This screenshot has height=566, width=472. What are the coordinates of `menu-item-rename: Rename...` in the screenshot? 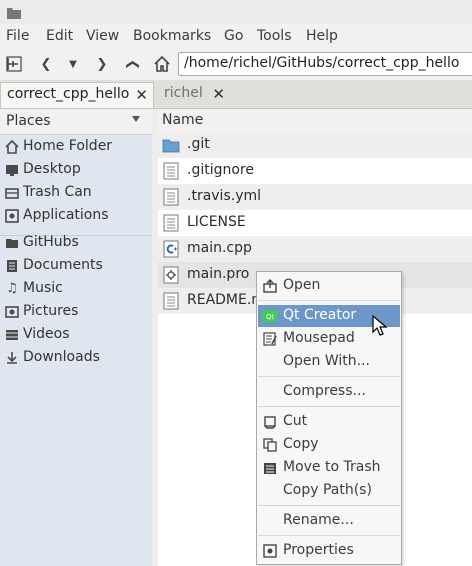 It's located at (329, 521).